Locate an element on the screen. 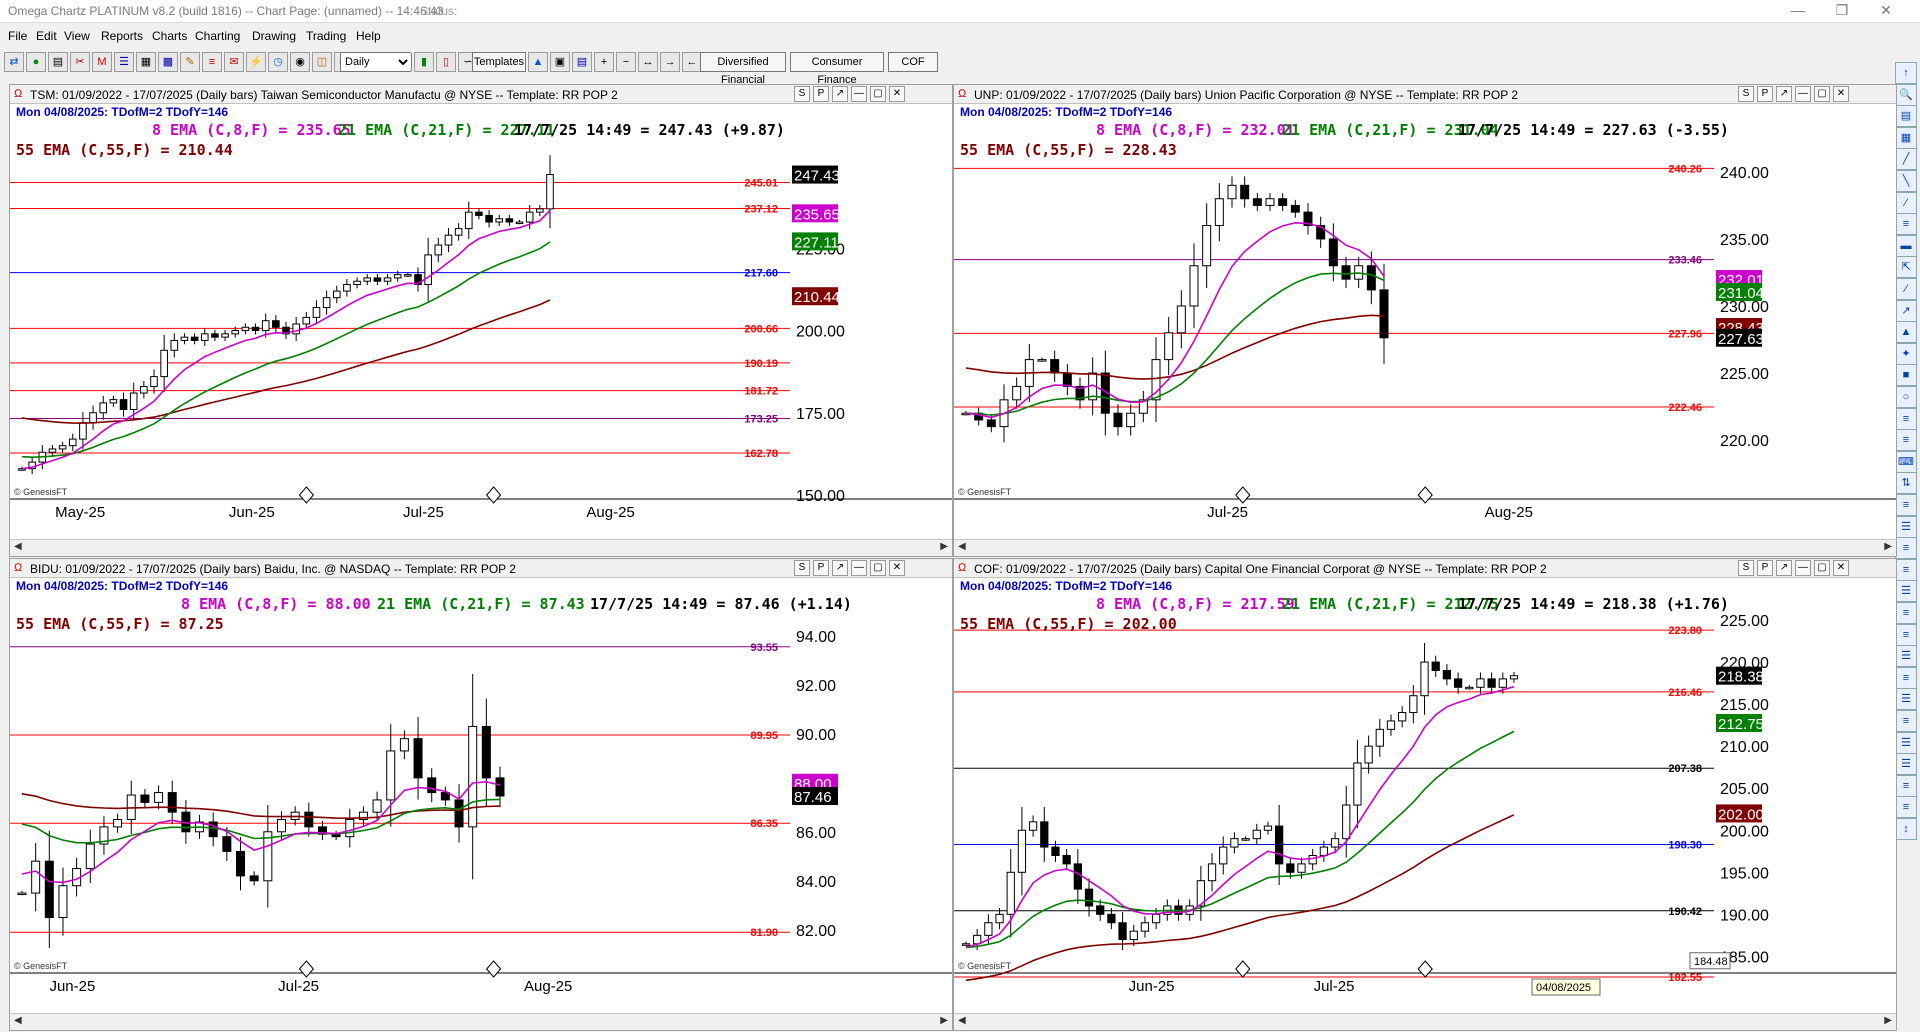  bars-icon: ▮ is located at coordinates (424, 62).